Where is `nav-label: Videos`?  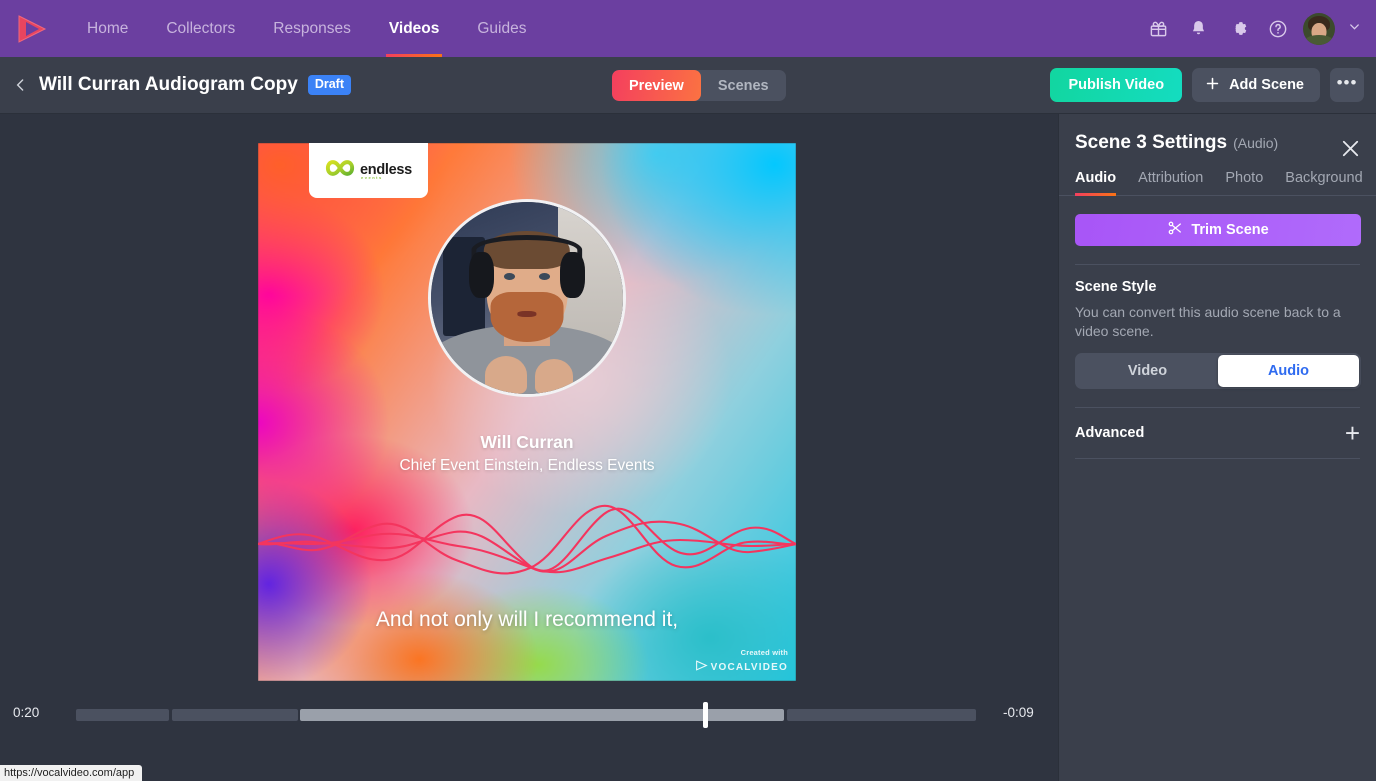
nav-label: Videos is located at coordinates (414, 28).